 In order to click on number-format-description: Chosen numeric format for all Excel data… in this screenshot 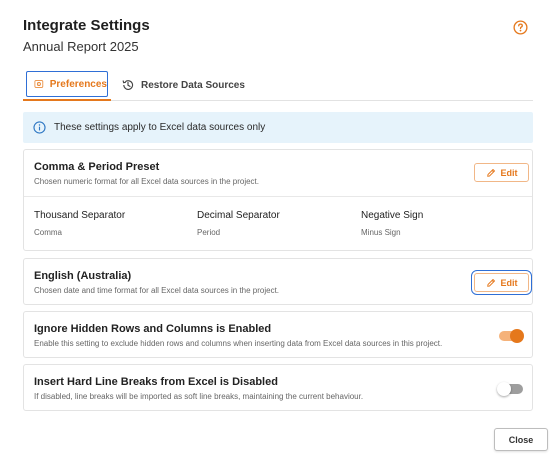, I will do `click(146, 181)`.